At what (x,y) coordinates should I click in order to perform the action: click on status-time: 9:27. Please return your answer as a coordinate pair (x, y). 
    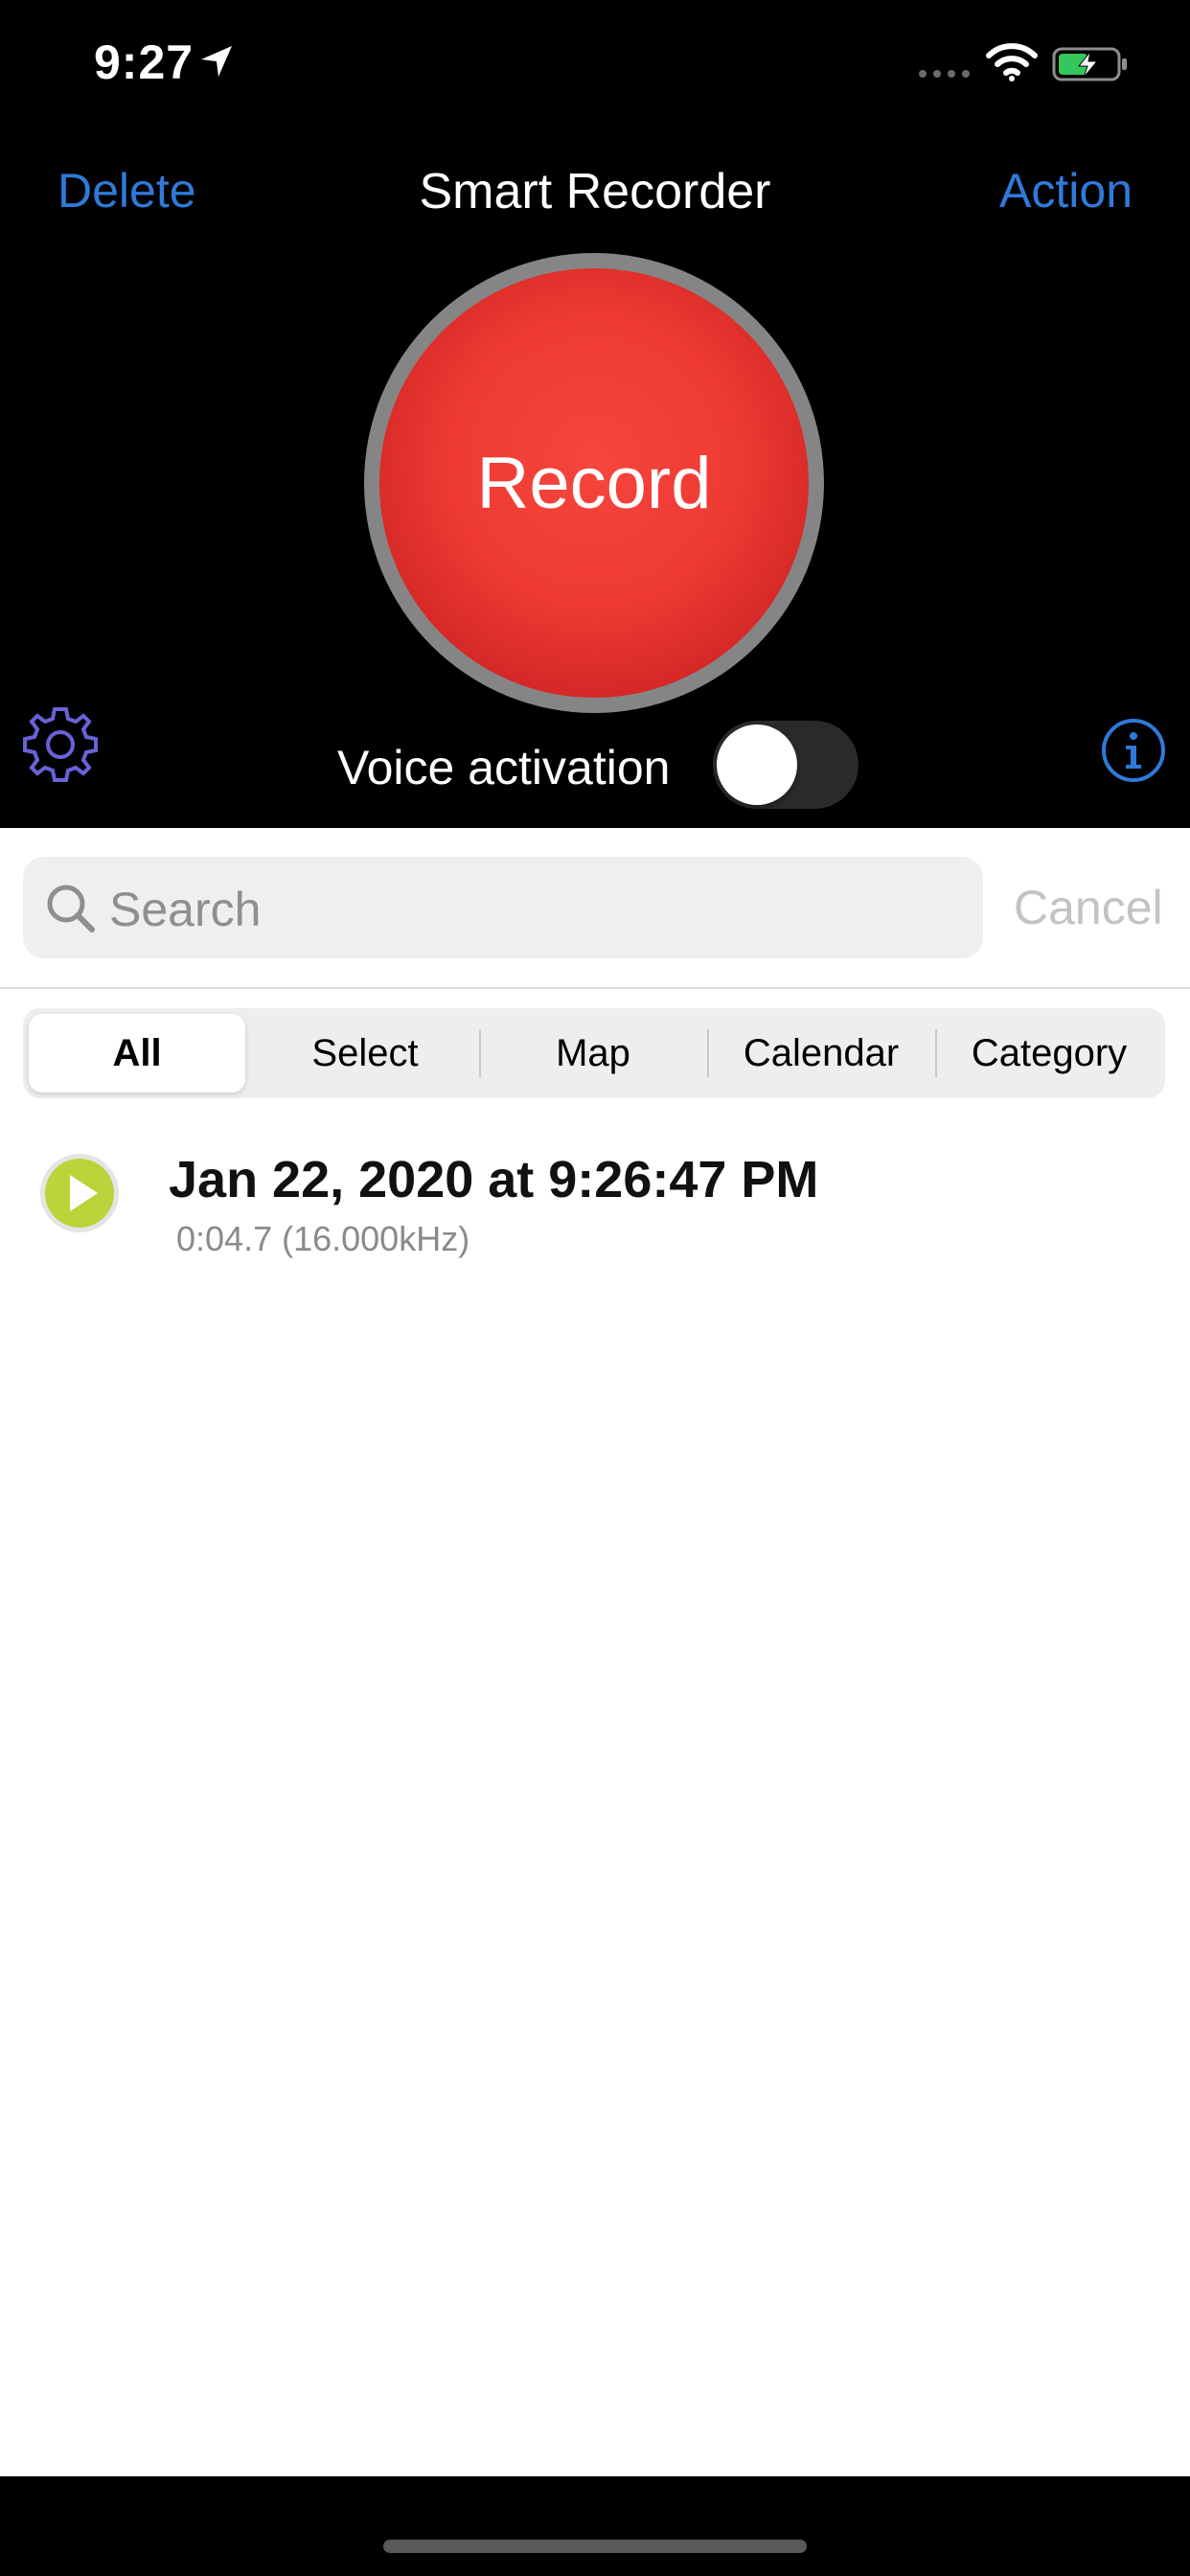
    Looking at the image, I should click on (144, 62).